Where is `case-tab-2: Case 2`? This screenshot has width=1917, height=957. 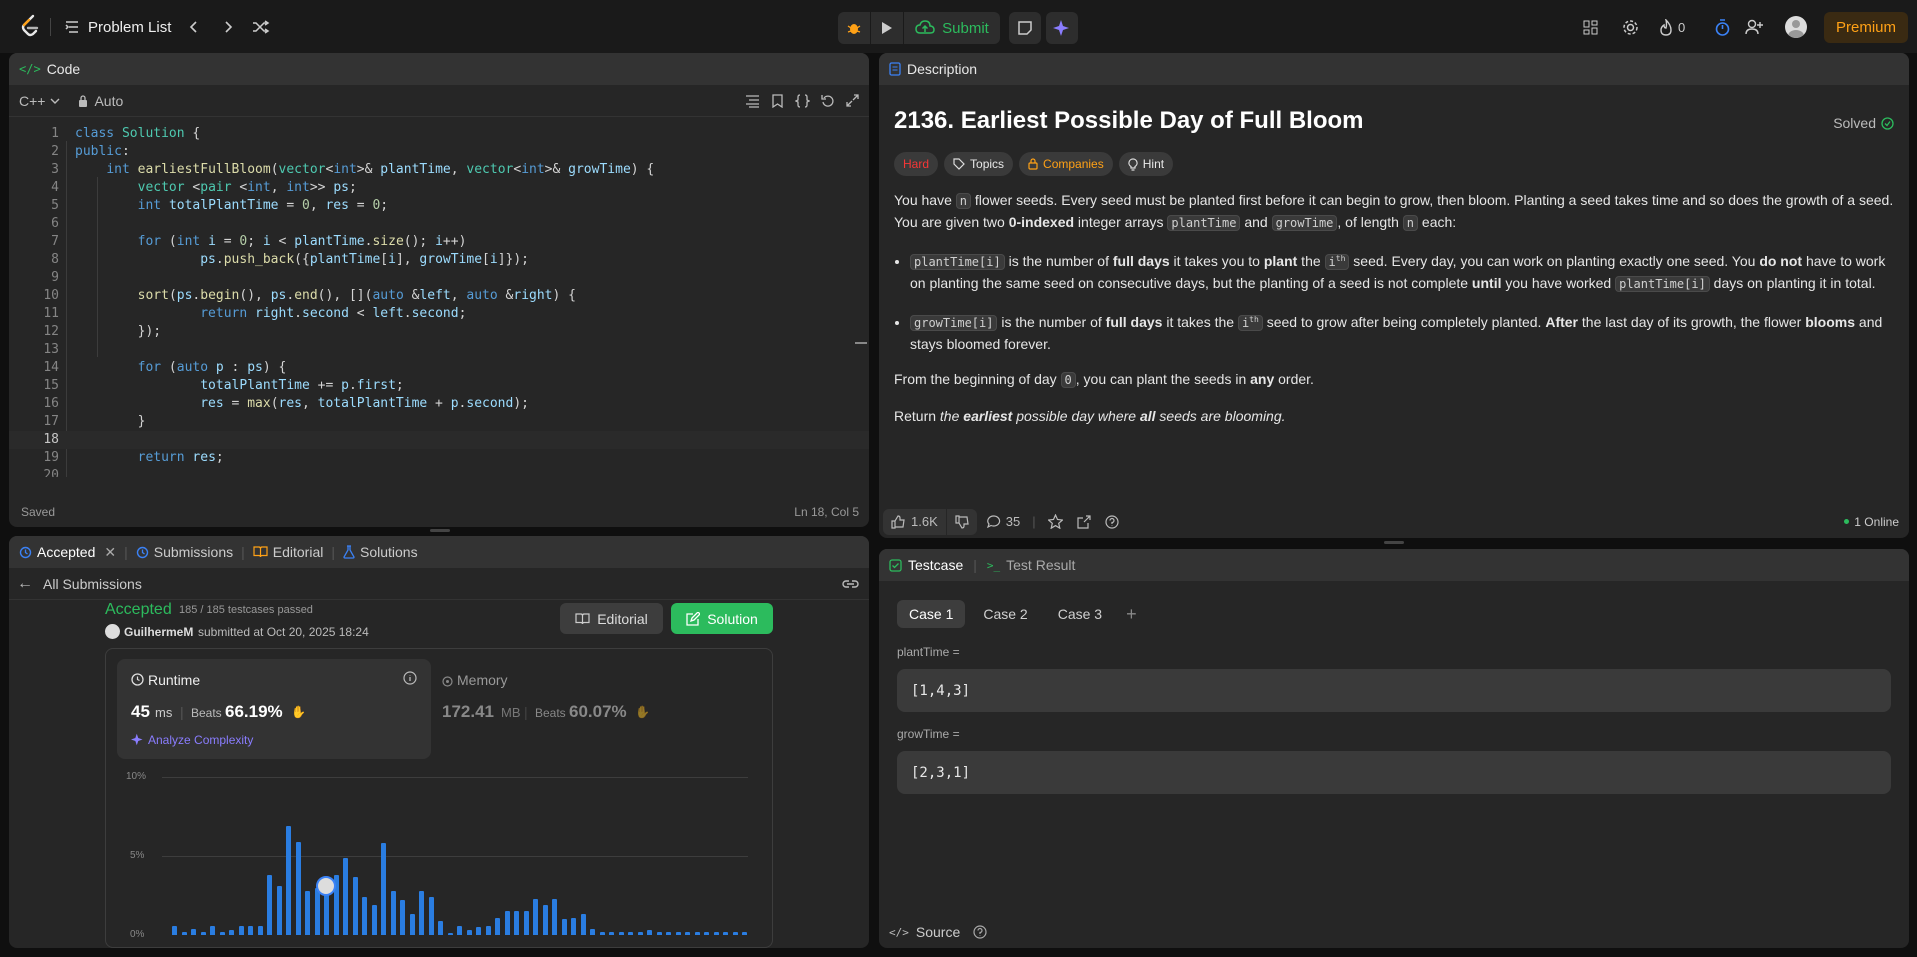 case-tab-2: Case 2 is located at coordinates (1005, 614).